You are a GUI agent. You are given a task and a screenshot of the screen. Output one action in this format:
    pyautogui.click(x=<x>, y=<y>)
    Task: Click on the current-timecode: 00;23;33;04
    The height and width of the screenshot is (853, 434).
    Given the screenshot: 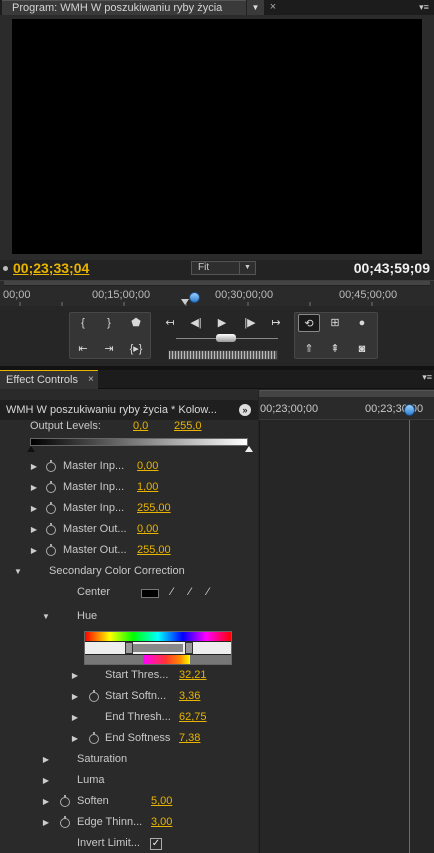 What is the action you would take?
    pyautogui.click(x=51, y=268)
    